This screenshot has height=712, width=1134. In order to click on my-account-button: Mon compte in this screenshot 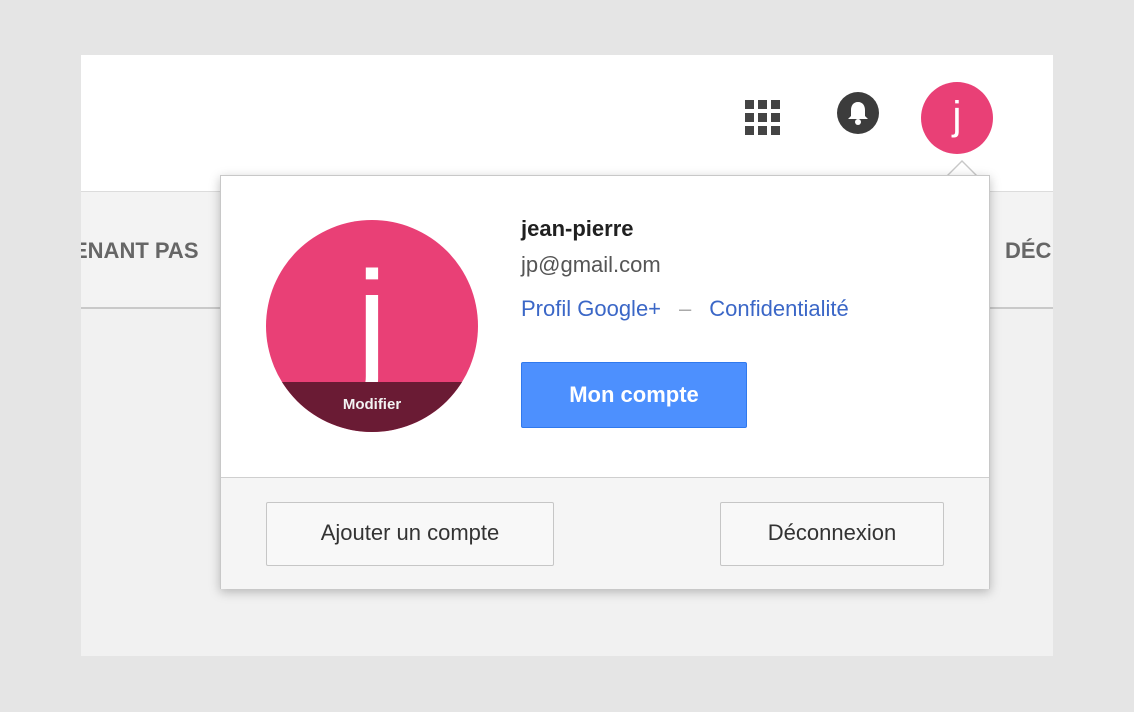, I will do `click(634, 395)`.